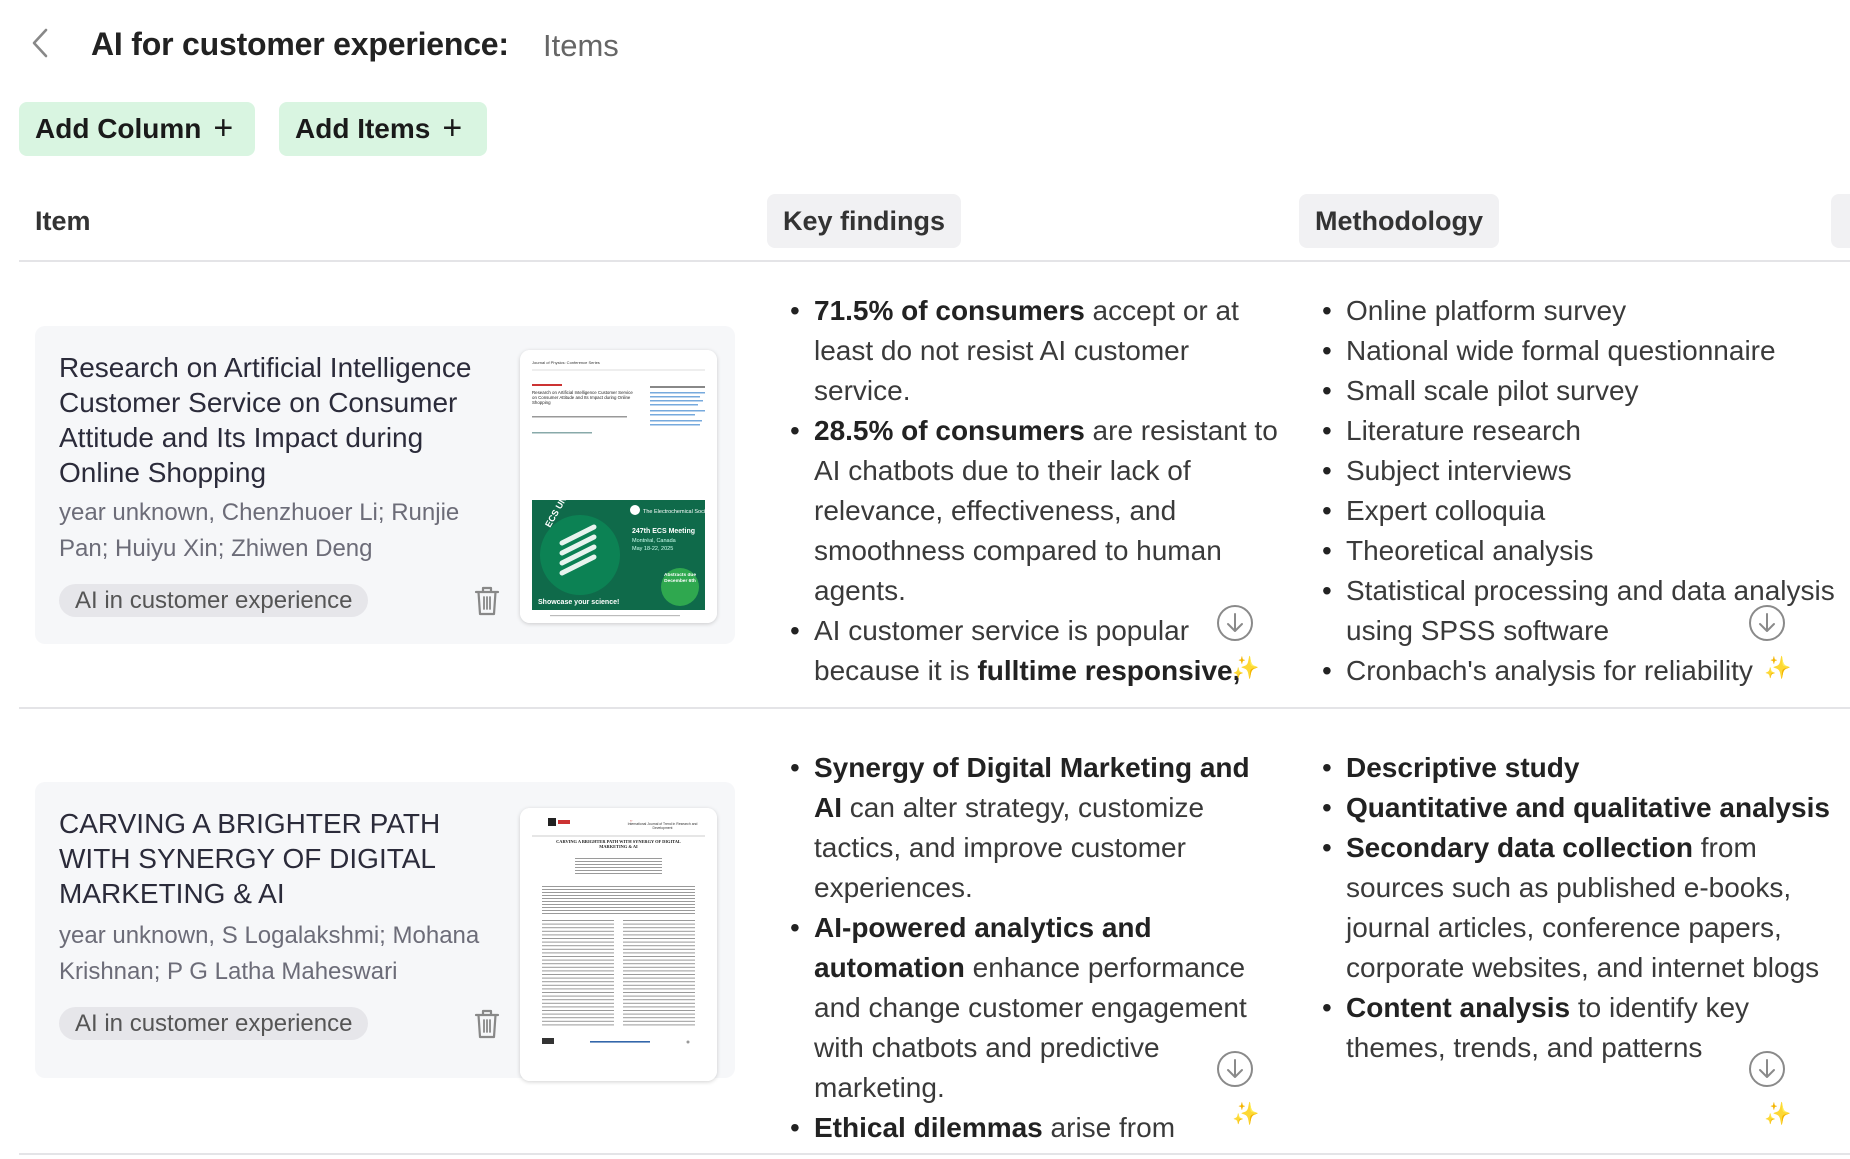 This screenshot has width=1850, height=1159. Describe the element at coordinates (363, 128) in the screenshot. I see `add-items-label: Add Items` at that location.